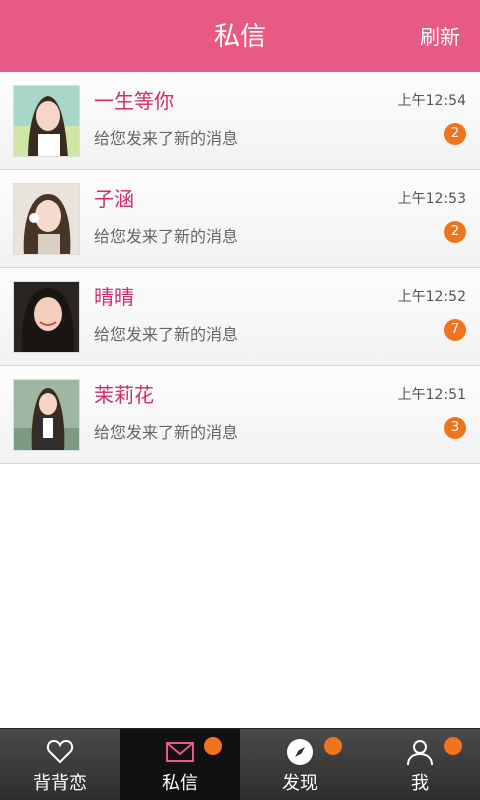  Describe the element at coordinates (300, 783) in the screenshot. I see `tab-label: 发现` at that location.